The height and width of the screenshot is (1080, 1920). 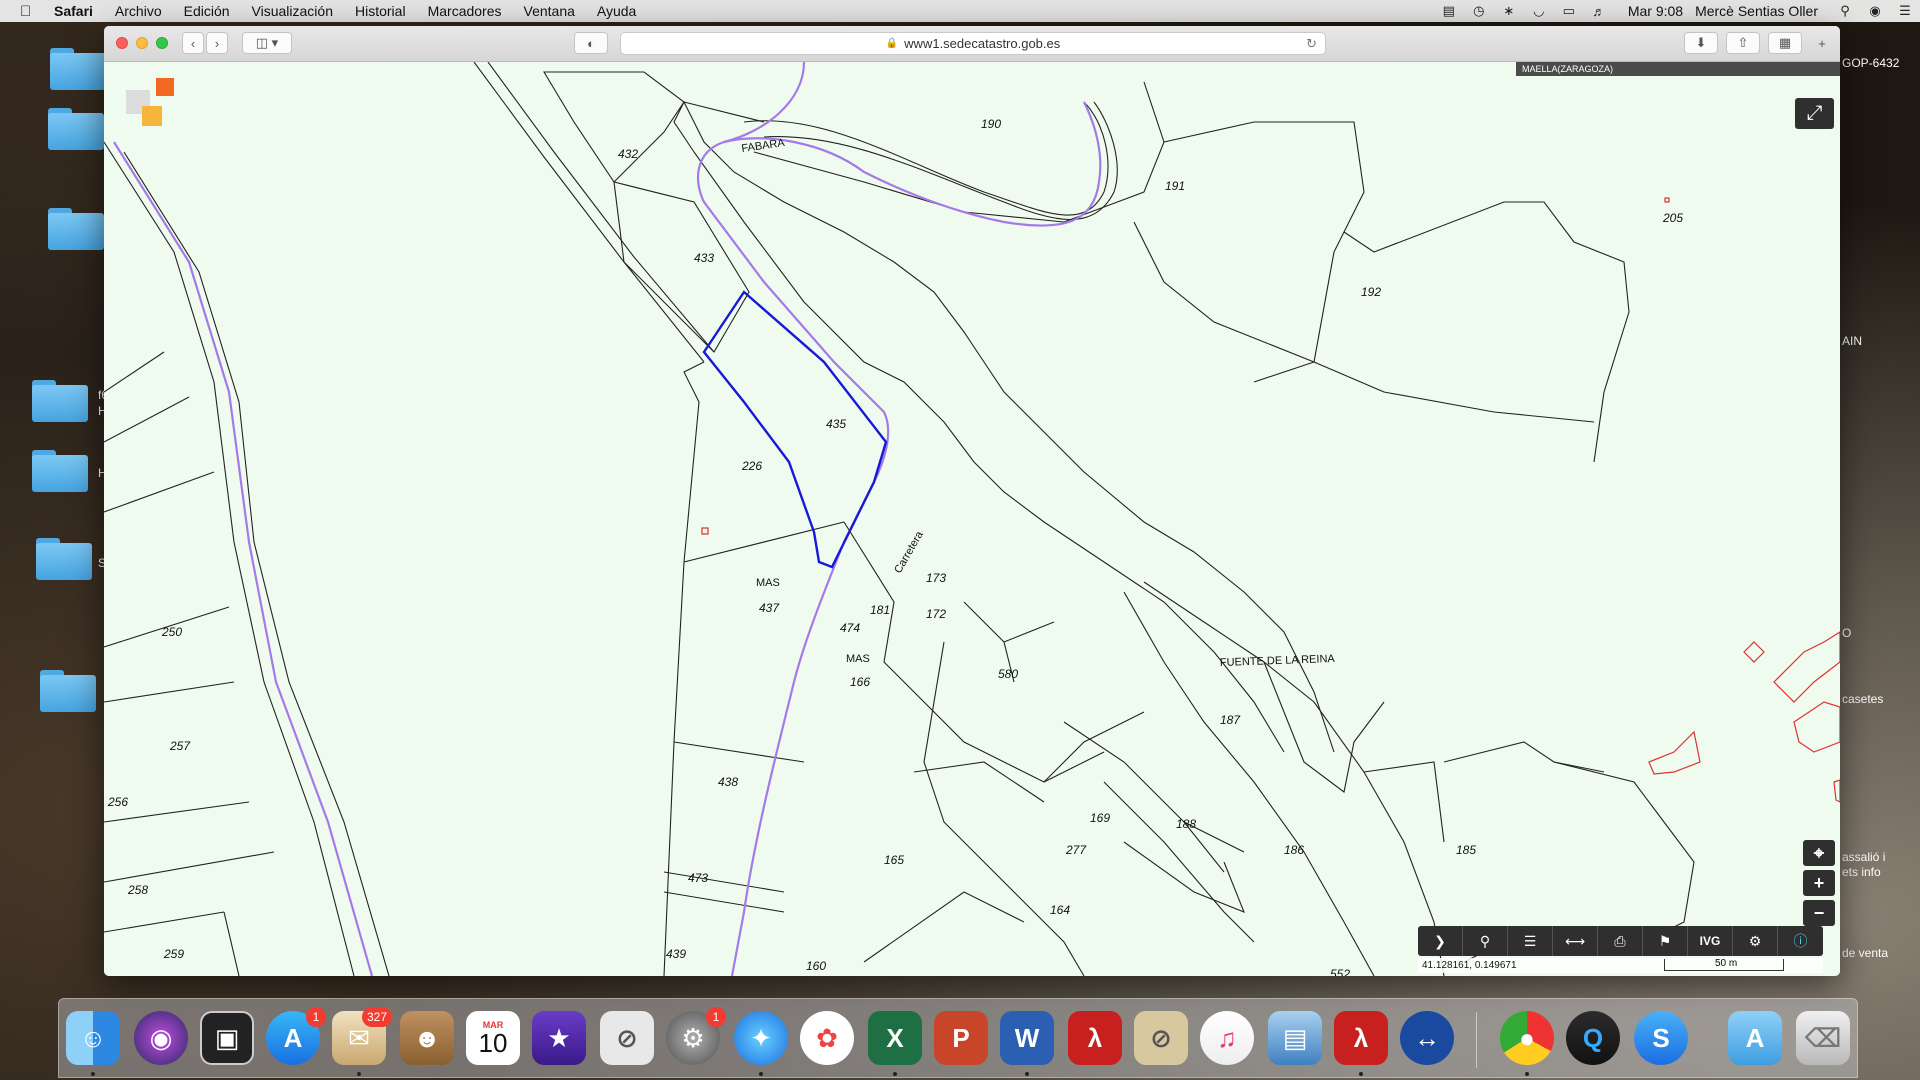 I want to click on parcel-label: 474, so click(x=850, y=628).